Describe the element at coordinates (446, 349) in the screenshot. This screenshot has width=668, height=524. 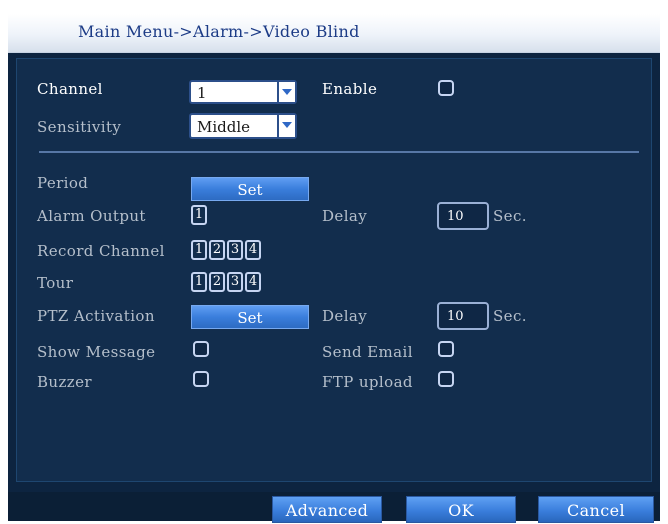
I see `send-email-checkbox` at that location.